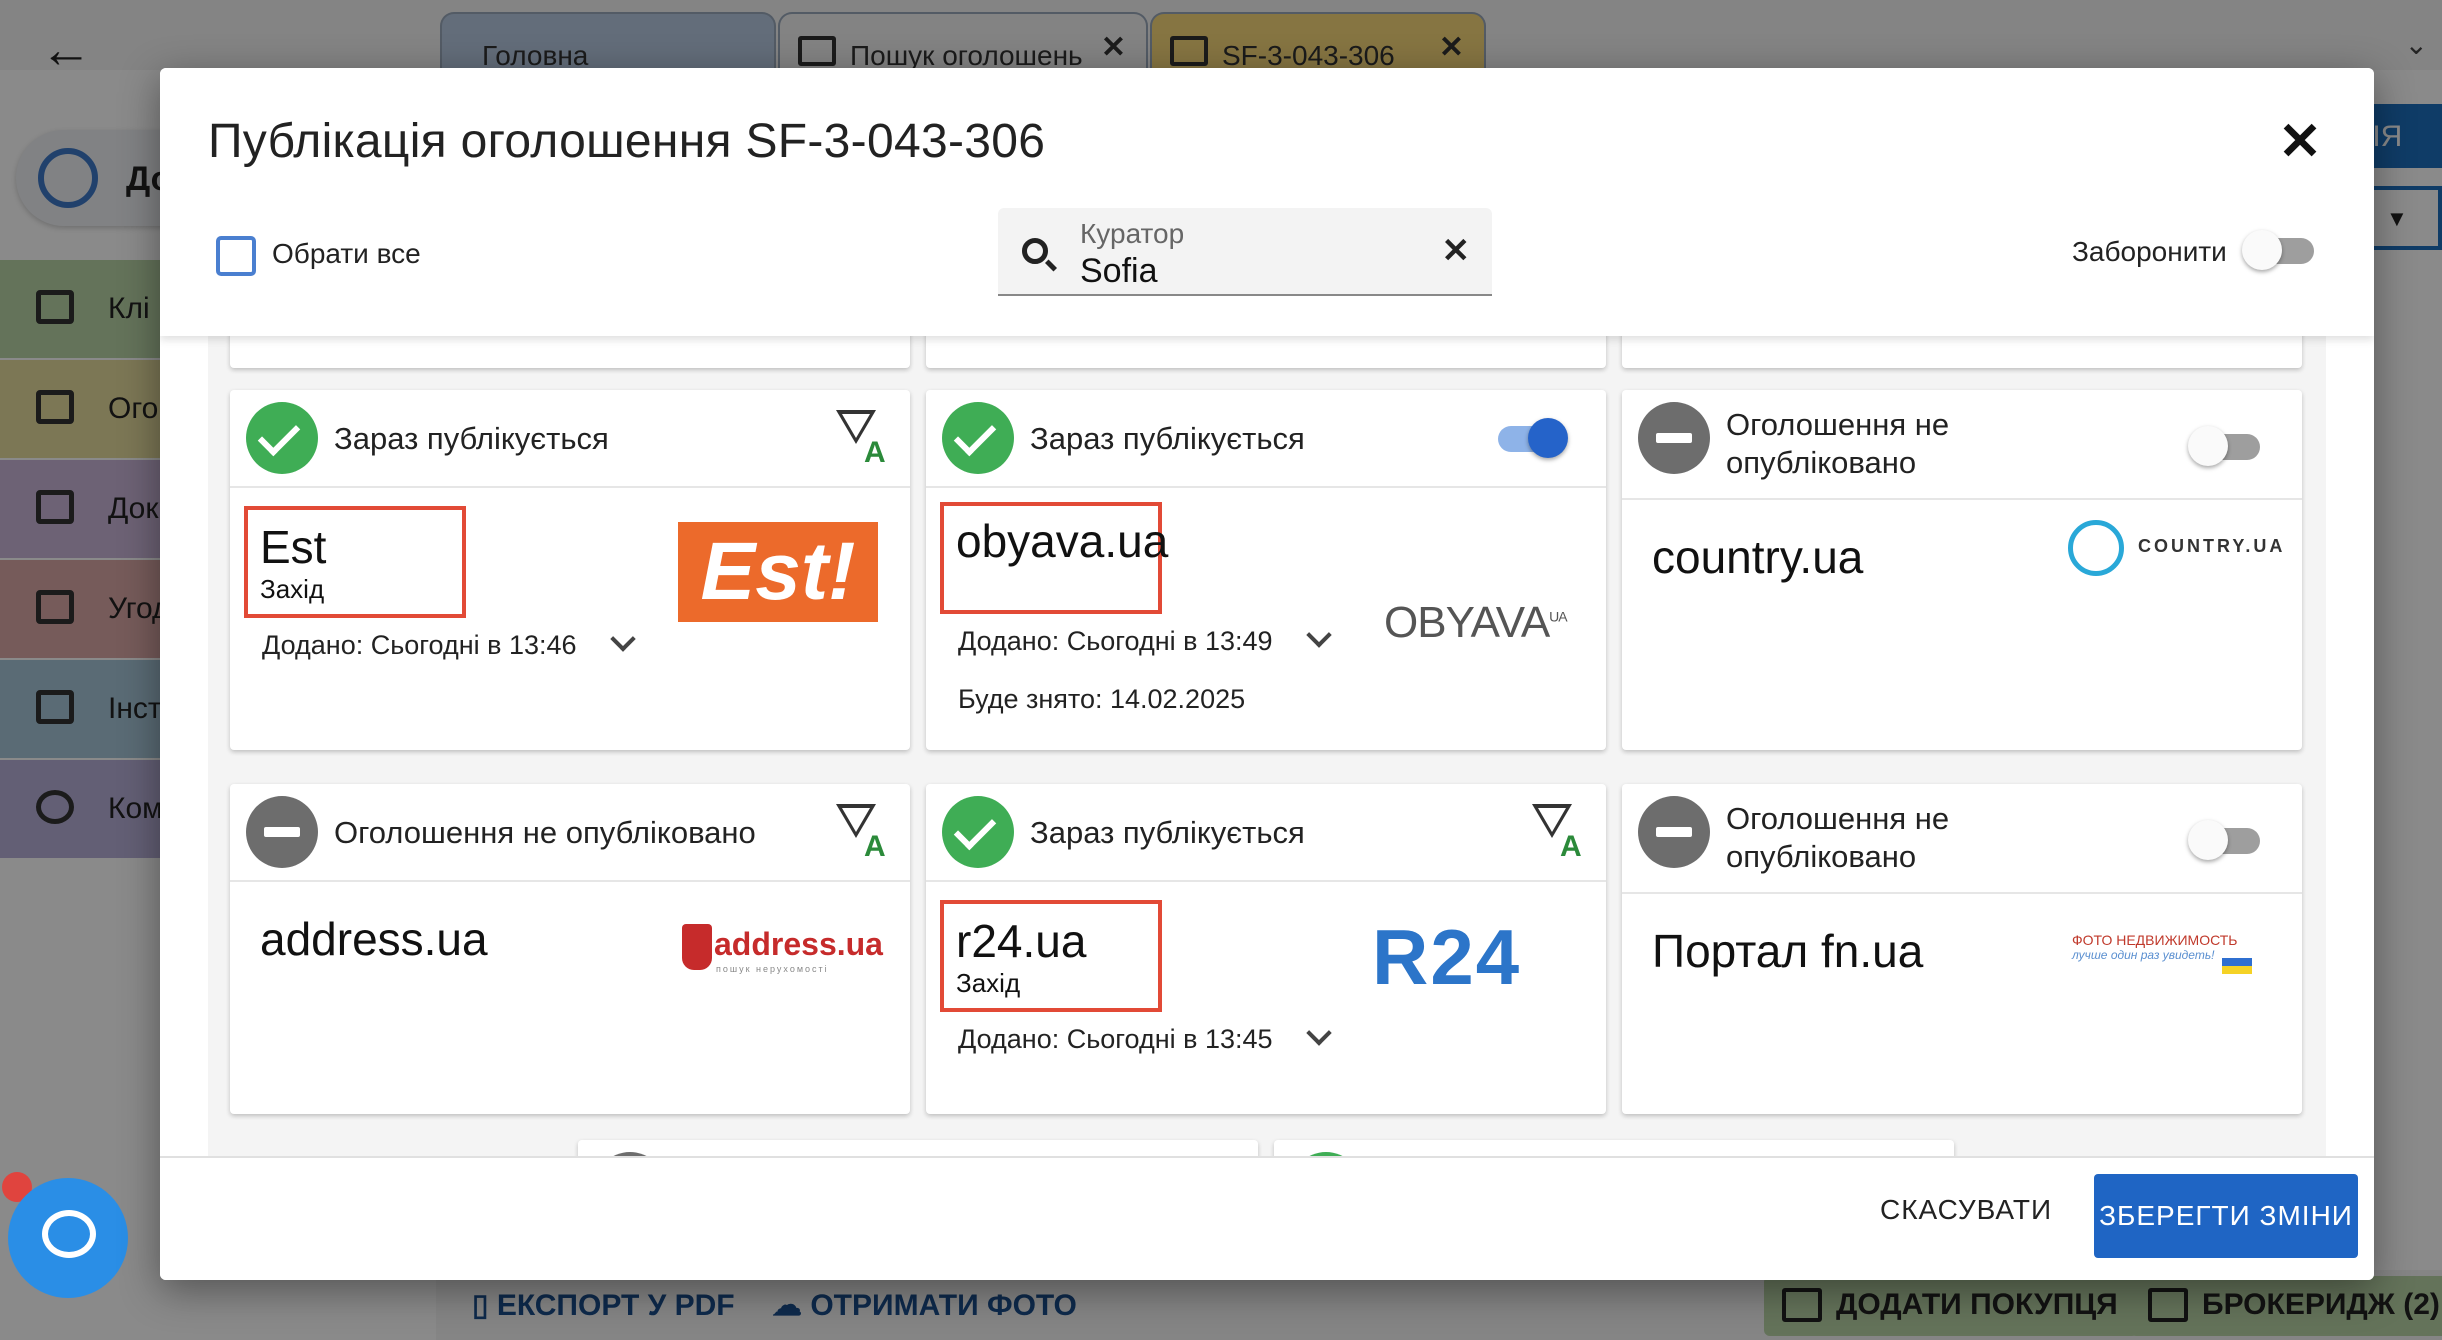  I want to click on forbid-label: Заборонити, so click(2149, 251).